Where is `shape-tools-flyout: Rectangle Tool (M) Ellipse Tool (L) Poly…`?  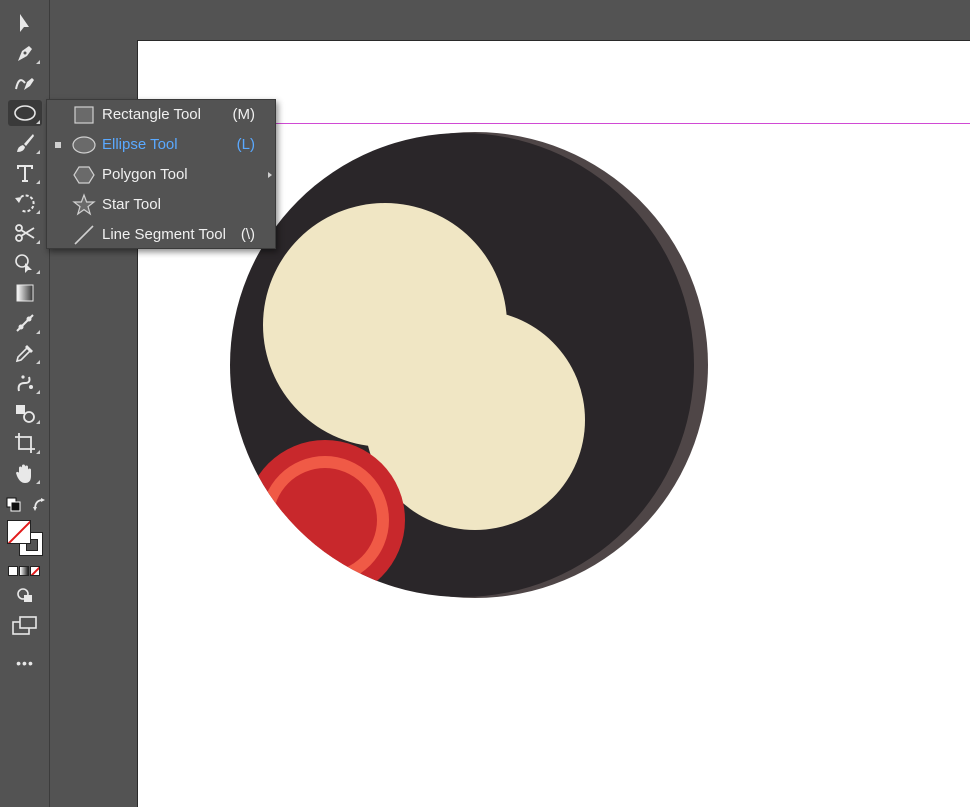 shape-tools-flyout: Rectangle Tool (M) Ellipse Tool (L) Poly… is located at coordinates (161, 174).